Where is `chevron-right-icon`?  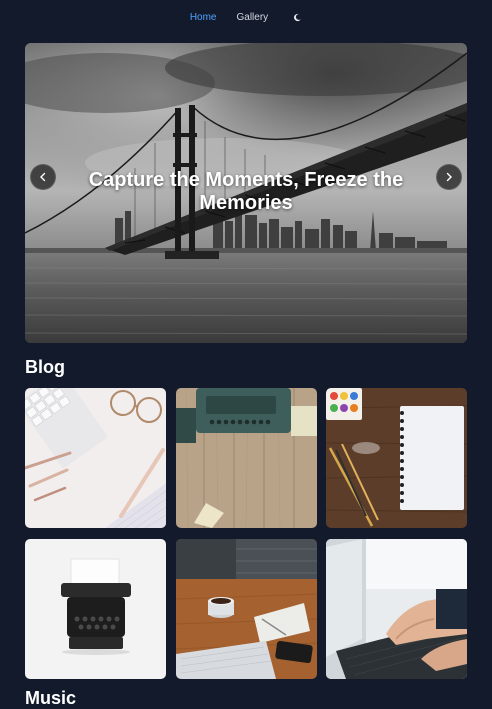
chevron-right-icon is located at coordinates (449, 177).